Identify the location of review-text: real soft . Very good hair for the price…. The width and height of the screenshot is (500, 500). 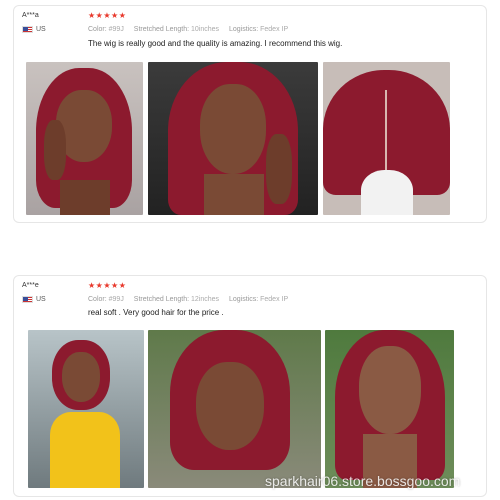
(156, 312).